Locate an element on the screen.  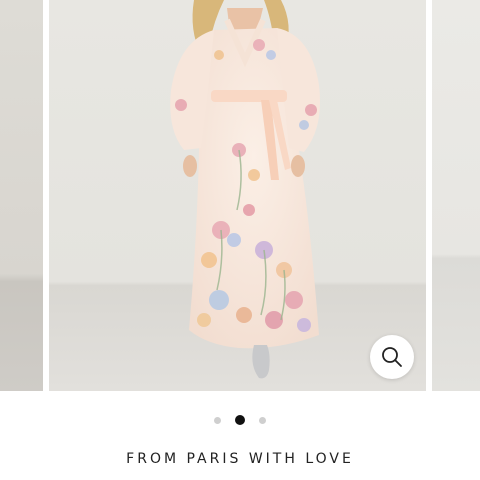
zoom-button is located at coordinates (392, 357).